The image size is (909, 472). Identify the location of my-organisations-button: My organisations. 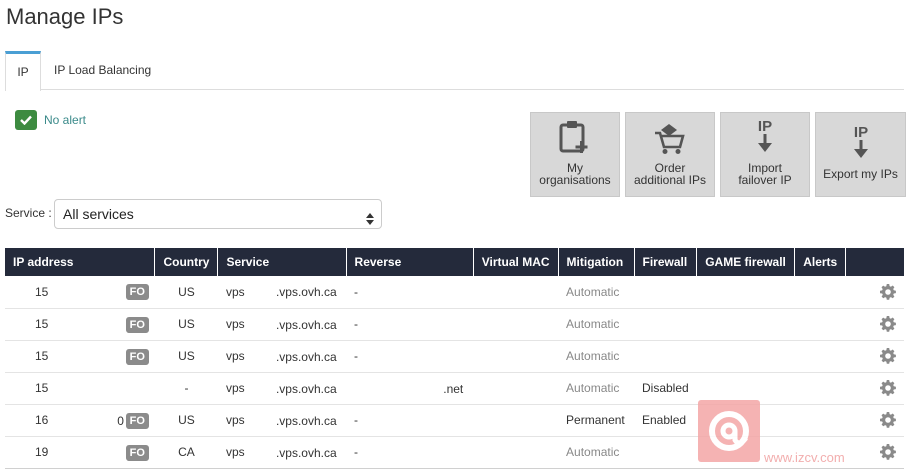
(575, 154).